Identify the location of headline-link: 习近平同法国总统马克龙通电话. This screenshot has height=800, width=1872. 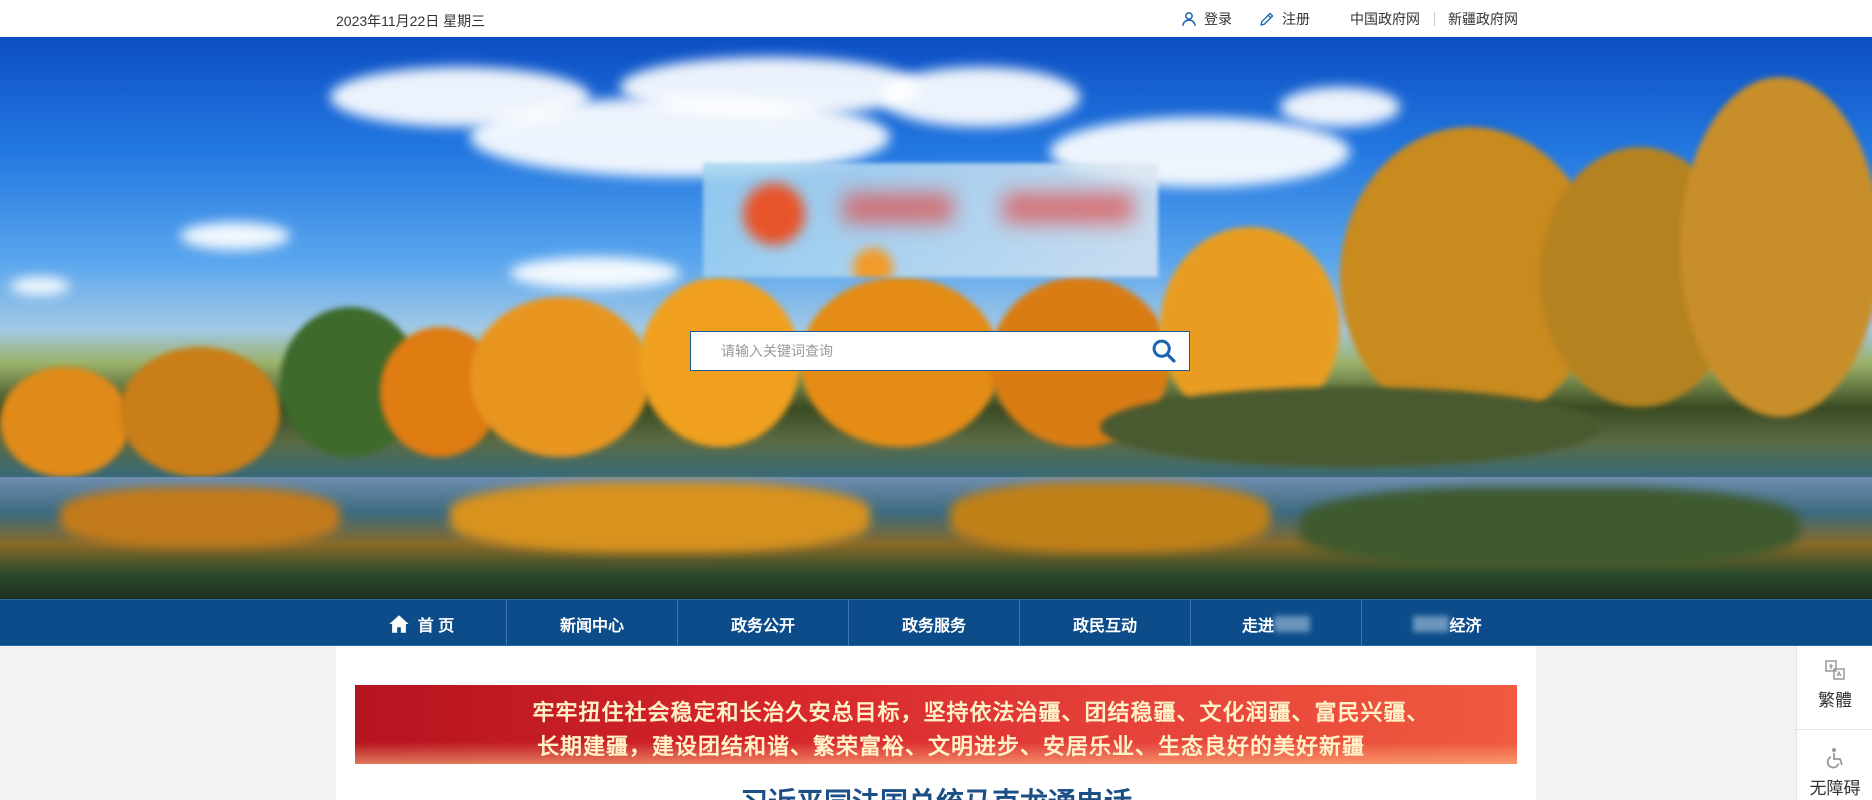
(936, 793).